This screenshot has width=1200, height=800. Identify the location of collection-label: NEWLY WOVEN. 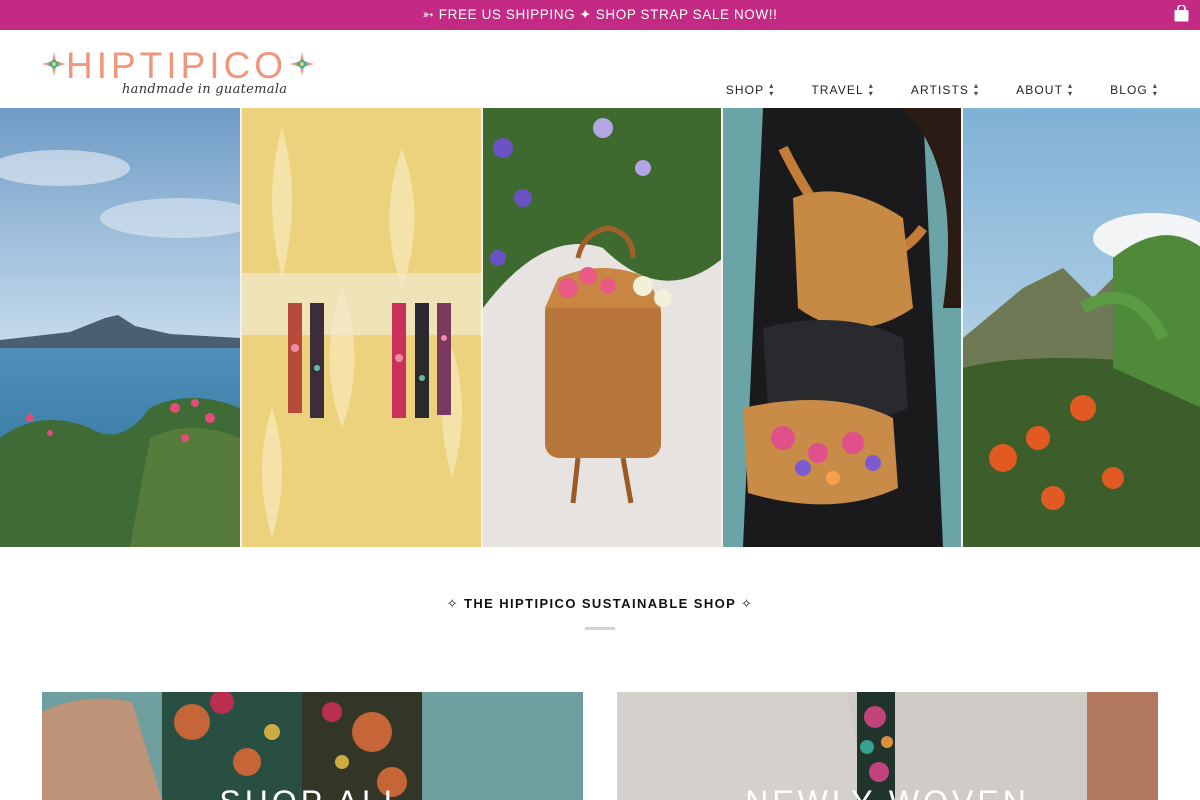
(887, 792).